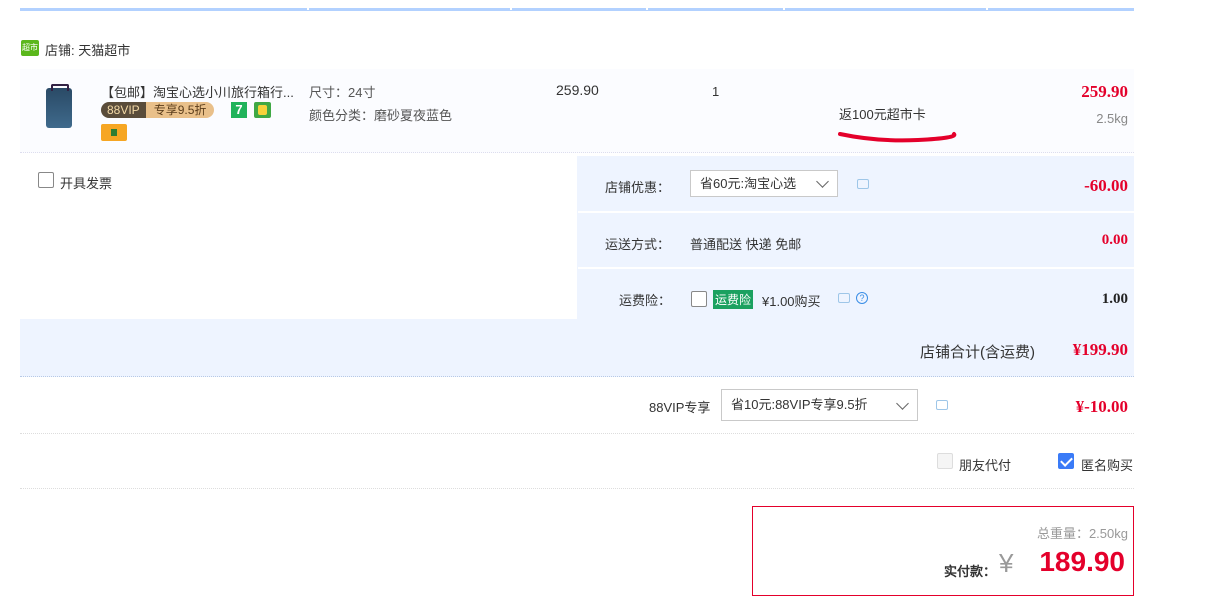 The height and width of the screenshot is (596, 1226). I want to click on spec-size: 尺寸：24寸, so click(342, 92).